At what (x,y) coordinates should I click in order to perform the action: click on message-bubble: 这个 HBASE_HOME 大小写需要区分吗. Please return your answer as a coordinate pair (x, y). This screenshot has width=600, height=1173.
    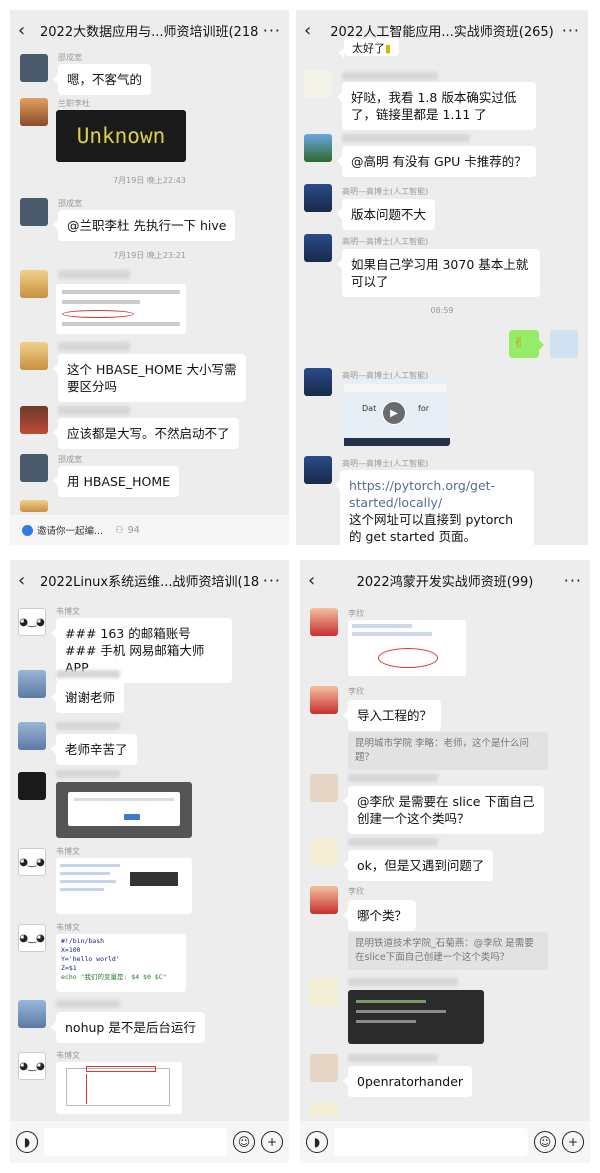
    Looking at the image, I should click on (149, 378).